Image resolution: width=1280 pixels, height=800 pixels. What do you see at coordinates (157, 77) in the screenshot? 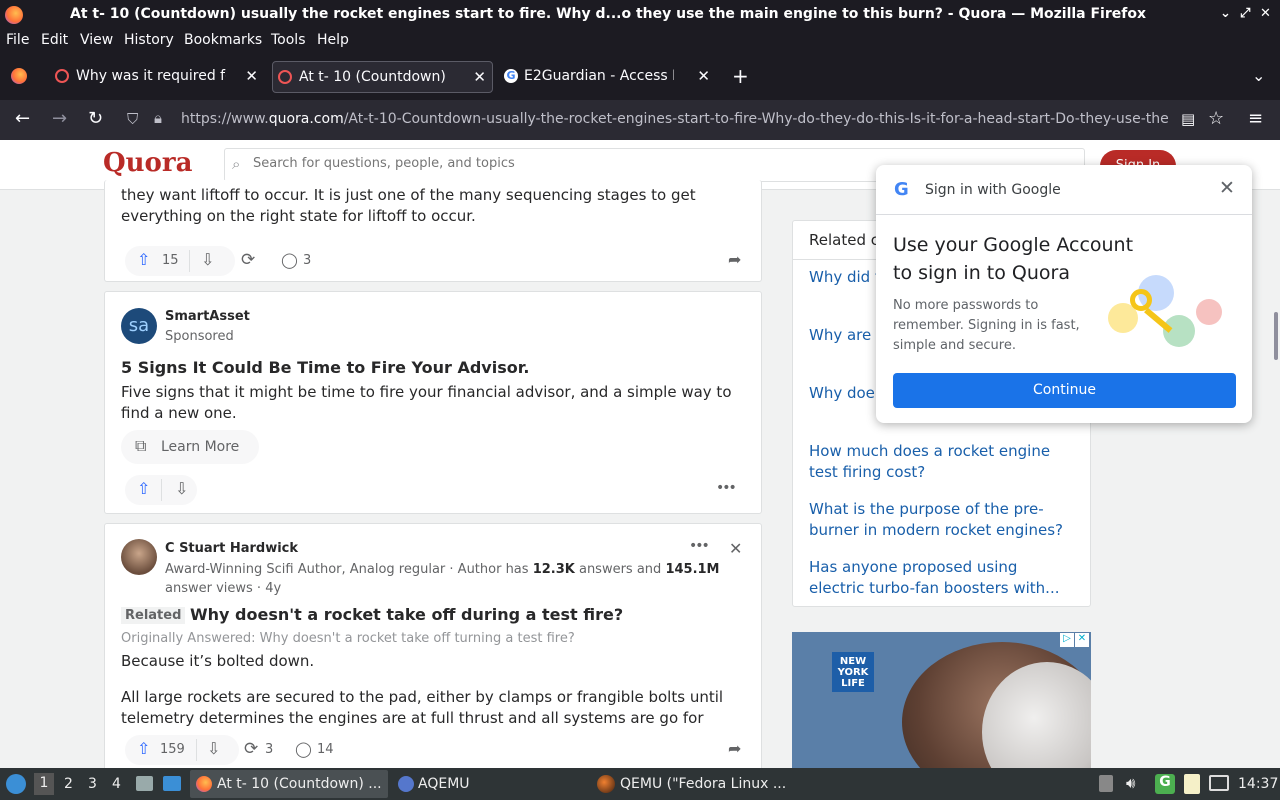
I see `tab-why-was-it-required: Why was it required for t ✕` at bounding box center [157, 77].